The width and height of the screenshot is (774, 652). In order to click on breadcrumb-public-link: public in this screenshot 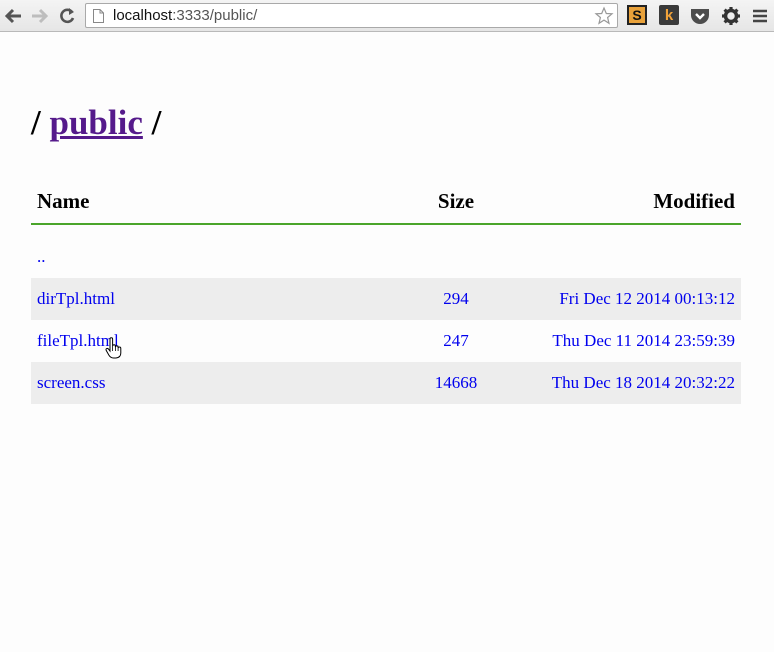, I will do `click(95, 122)`.